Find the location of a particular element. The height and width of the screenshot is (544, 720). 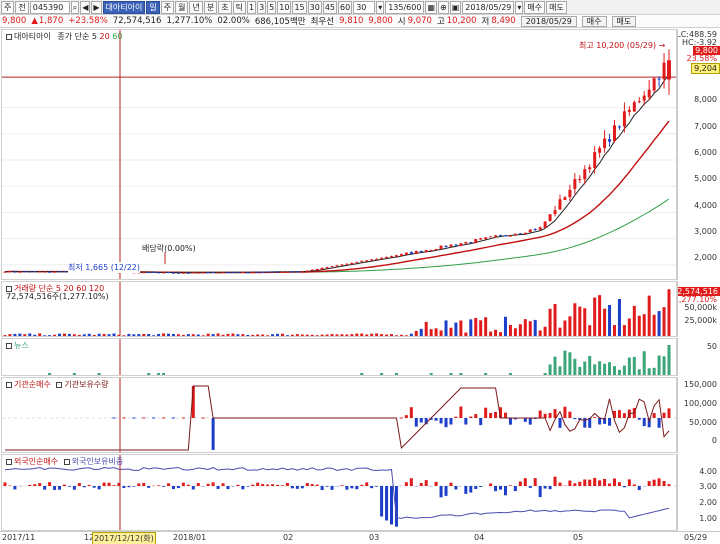

interval-10: 10 is located at coordinates (284, 7).